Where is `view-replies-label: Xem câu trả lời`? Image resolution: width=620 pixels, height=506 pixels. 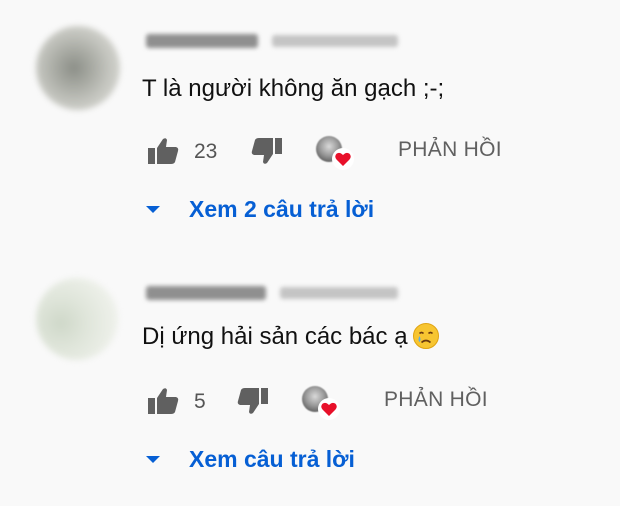 view-replies-label: Xem câu trả lời is located at coordinates (272, 459).